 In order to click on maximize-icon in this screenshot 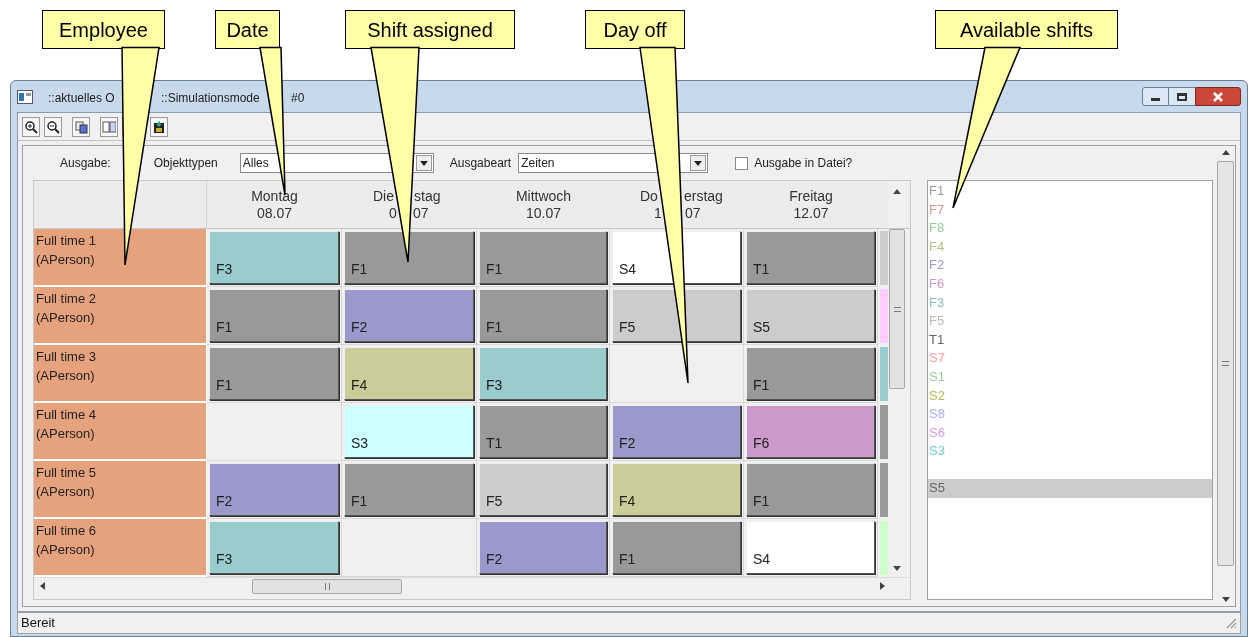, I will do `click(1182, 96)`.